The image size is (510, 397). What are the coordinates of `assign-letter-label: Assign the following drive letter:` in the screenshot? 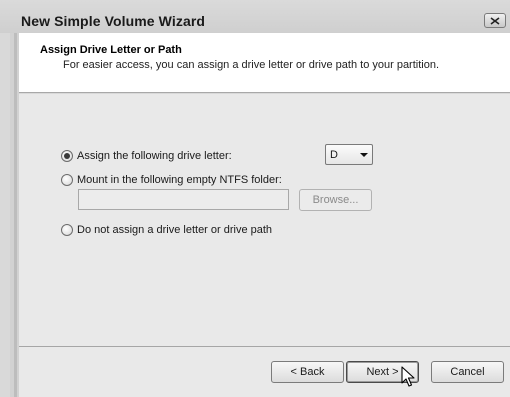 It's located at (154, 156).